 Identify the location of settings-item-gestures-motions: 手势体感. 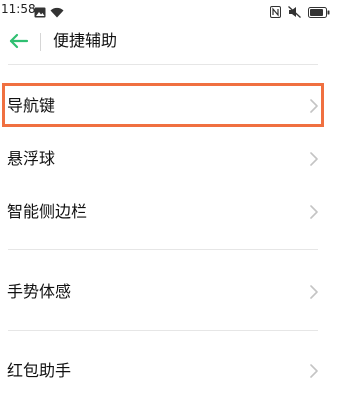
(168, 292).